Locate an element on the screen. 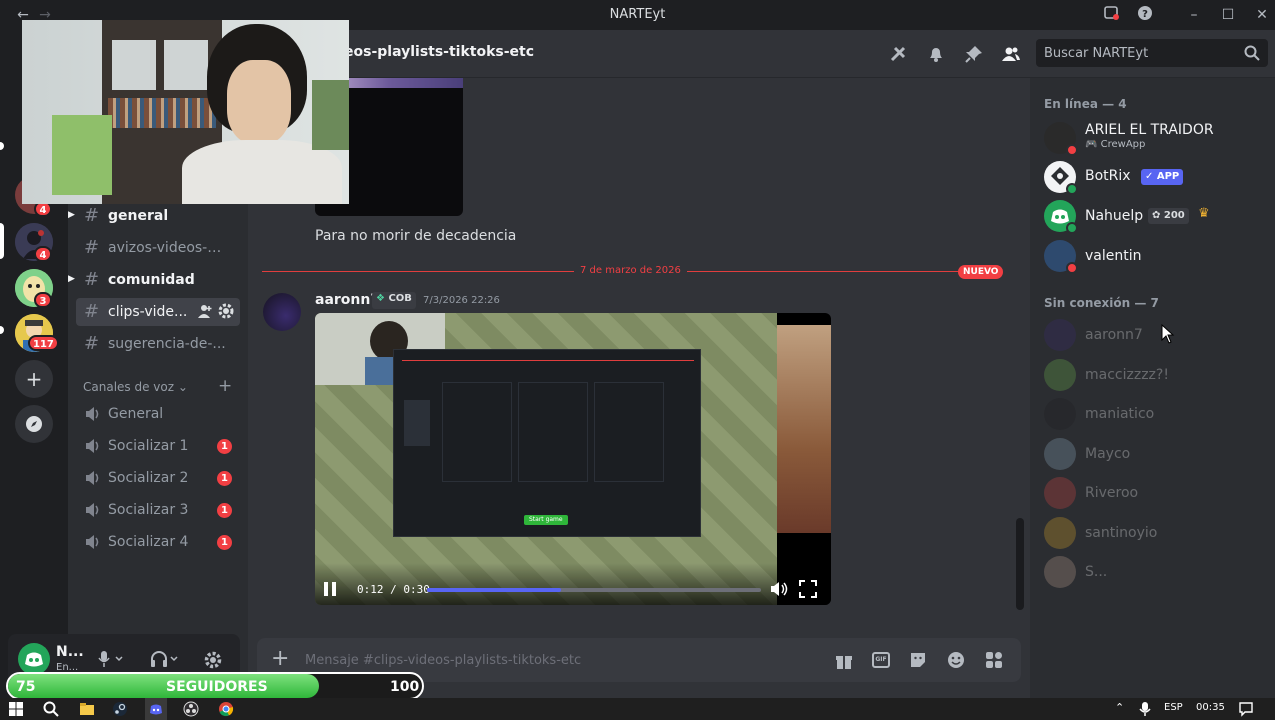 The image size is (1275, 720). speaker-icon is located at coordinates (92, 510).